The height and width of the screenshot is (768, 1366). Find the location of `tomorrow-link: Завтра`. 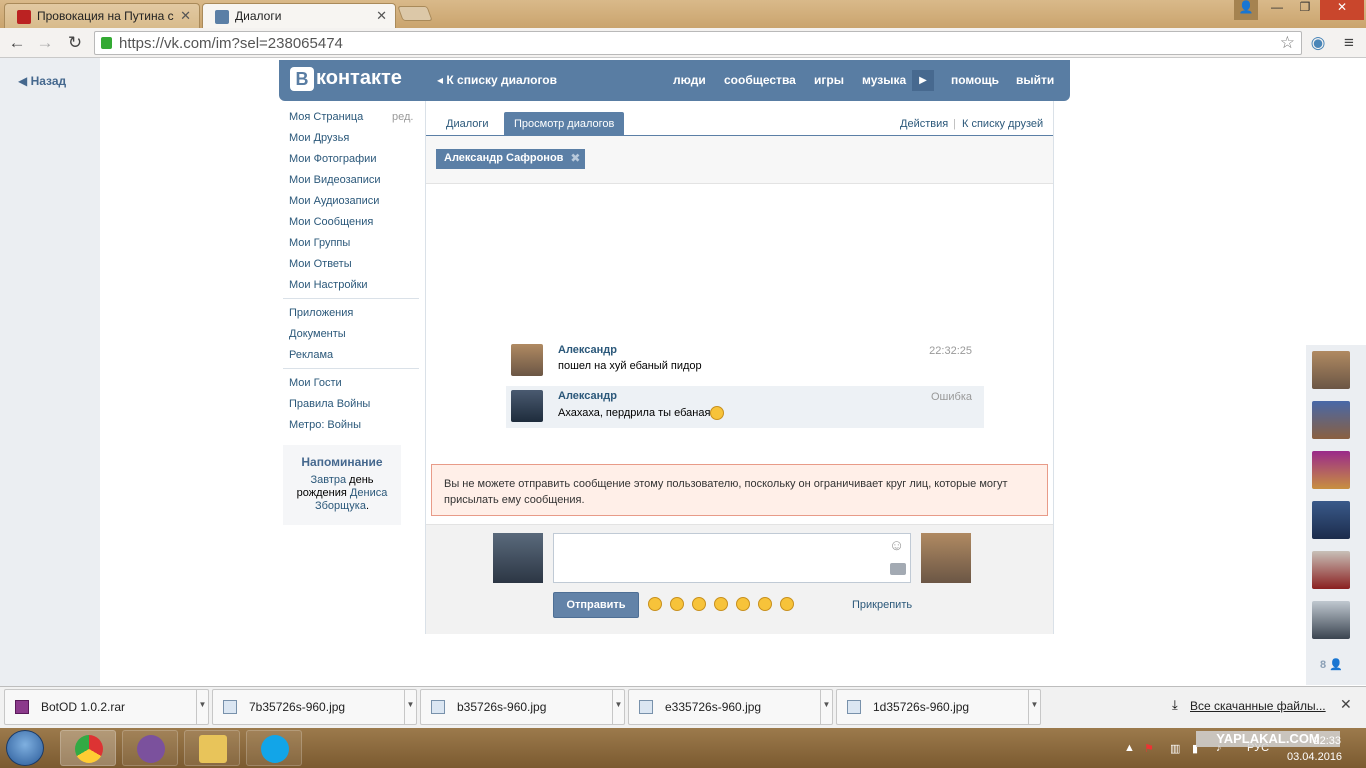

tomorrow-link: Завтра is located at coordinates (328, 480).